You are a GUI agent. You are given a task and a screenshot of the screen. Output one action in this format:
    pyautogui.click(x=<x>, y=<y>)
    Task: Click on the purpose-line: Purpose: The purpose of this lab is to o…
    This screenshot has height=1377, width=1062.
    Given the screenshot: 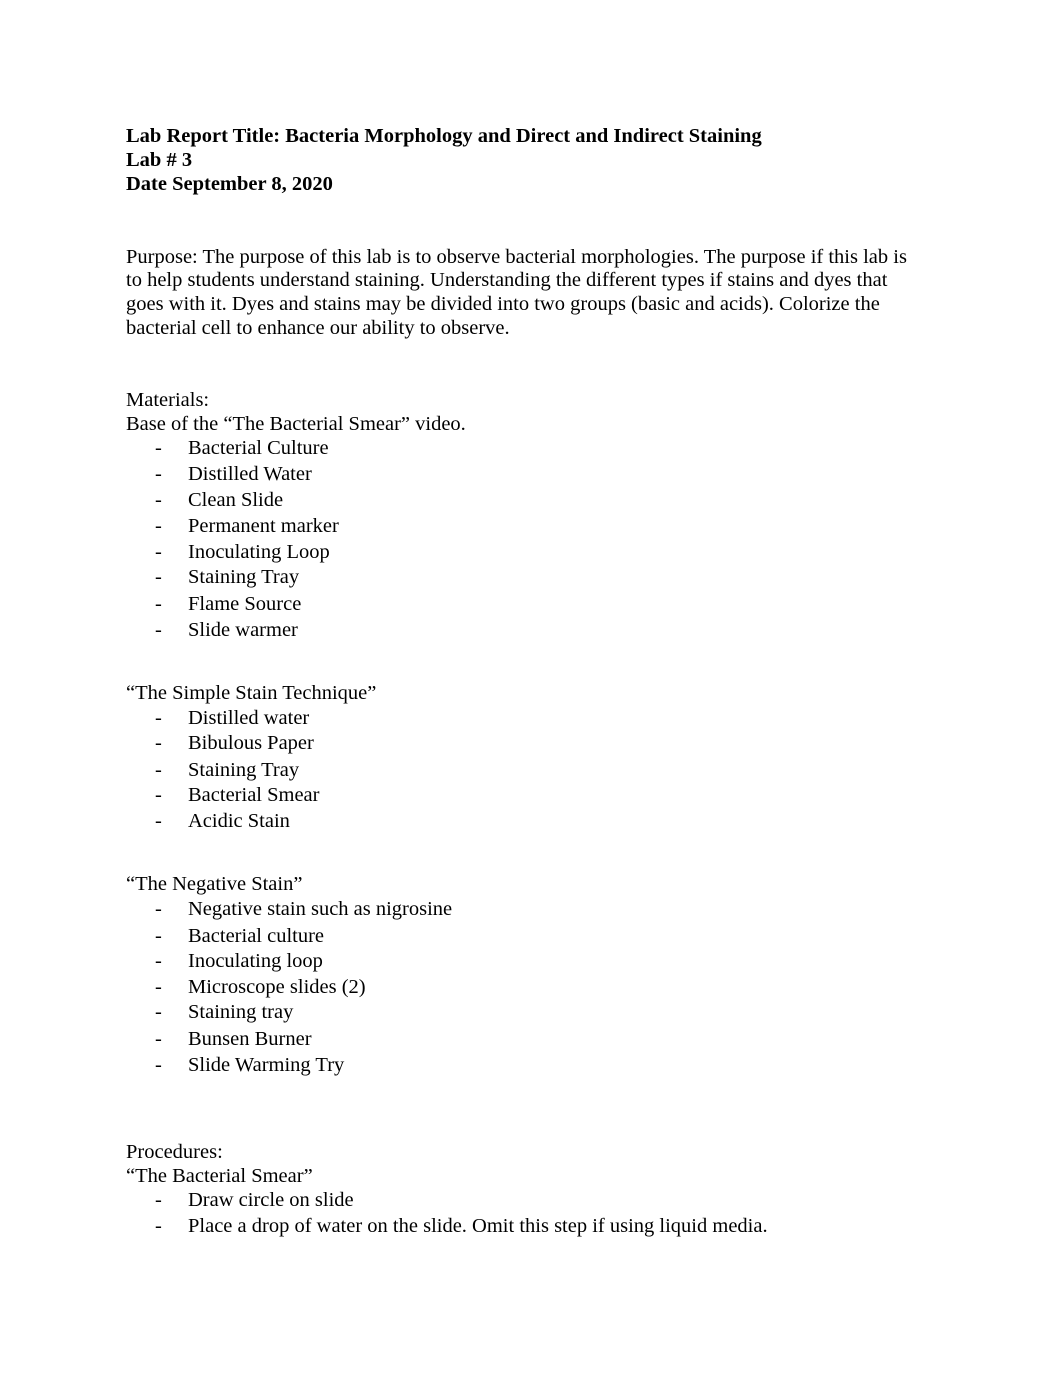 What is the action you would take?
    pyautogui.click(x=516, y=257)
    